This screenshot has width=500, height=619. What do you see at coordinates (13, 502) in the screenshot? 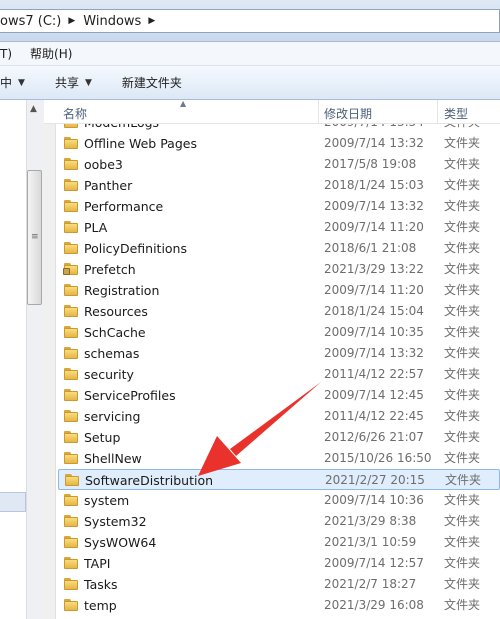
I see `navigation-selected-item` at bounding box center [13, 502].